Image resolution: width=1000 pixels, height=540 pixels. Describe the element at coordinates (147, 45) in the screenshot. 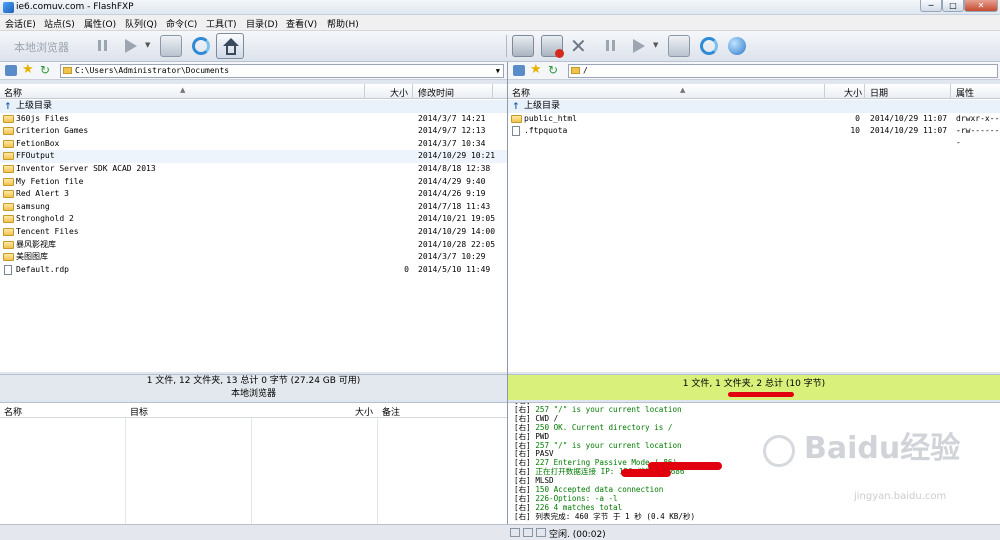

I see `play-dropdown-icon: ▼` at that location.